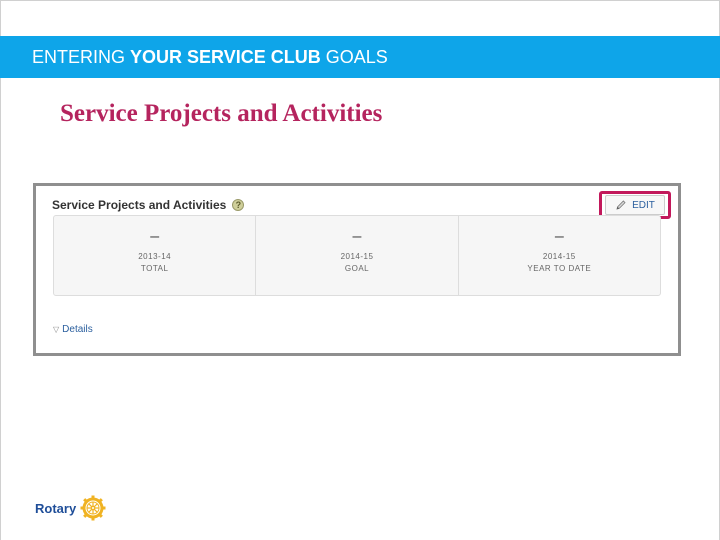 The height and width of the screenshot is (540, 720). I want to click on question-mark-icon: ?, so click(238, 205).